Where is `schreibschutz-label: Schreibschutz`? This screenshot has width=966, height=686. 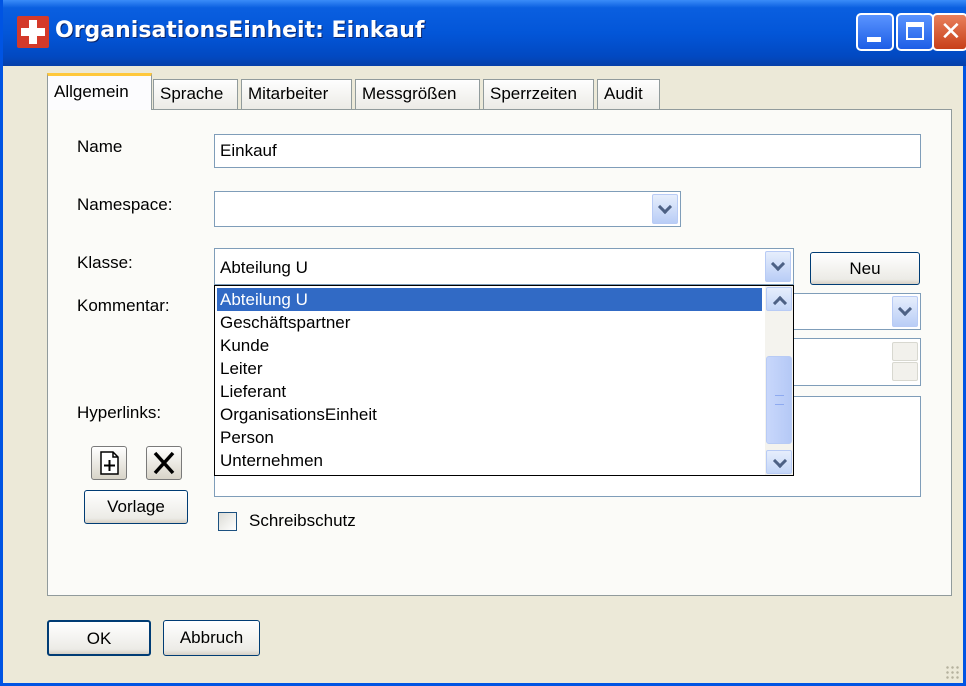
schreibschutz-label: Schreibschutz is located at coordinates (302, 520).